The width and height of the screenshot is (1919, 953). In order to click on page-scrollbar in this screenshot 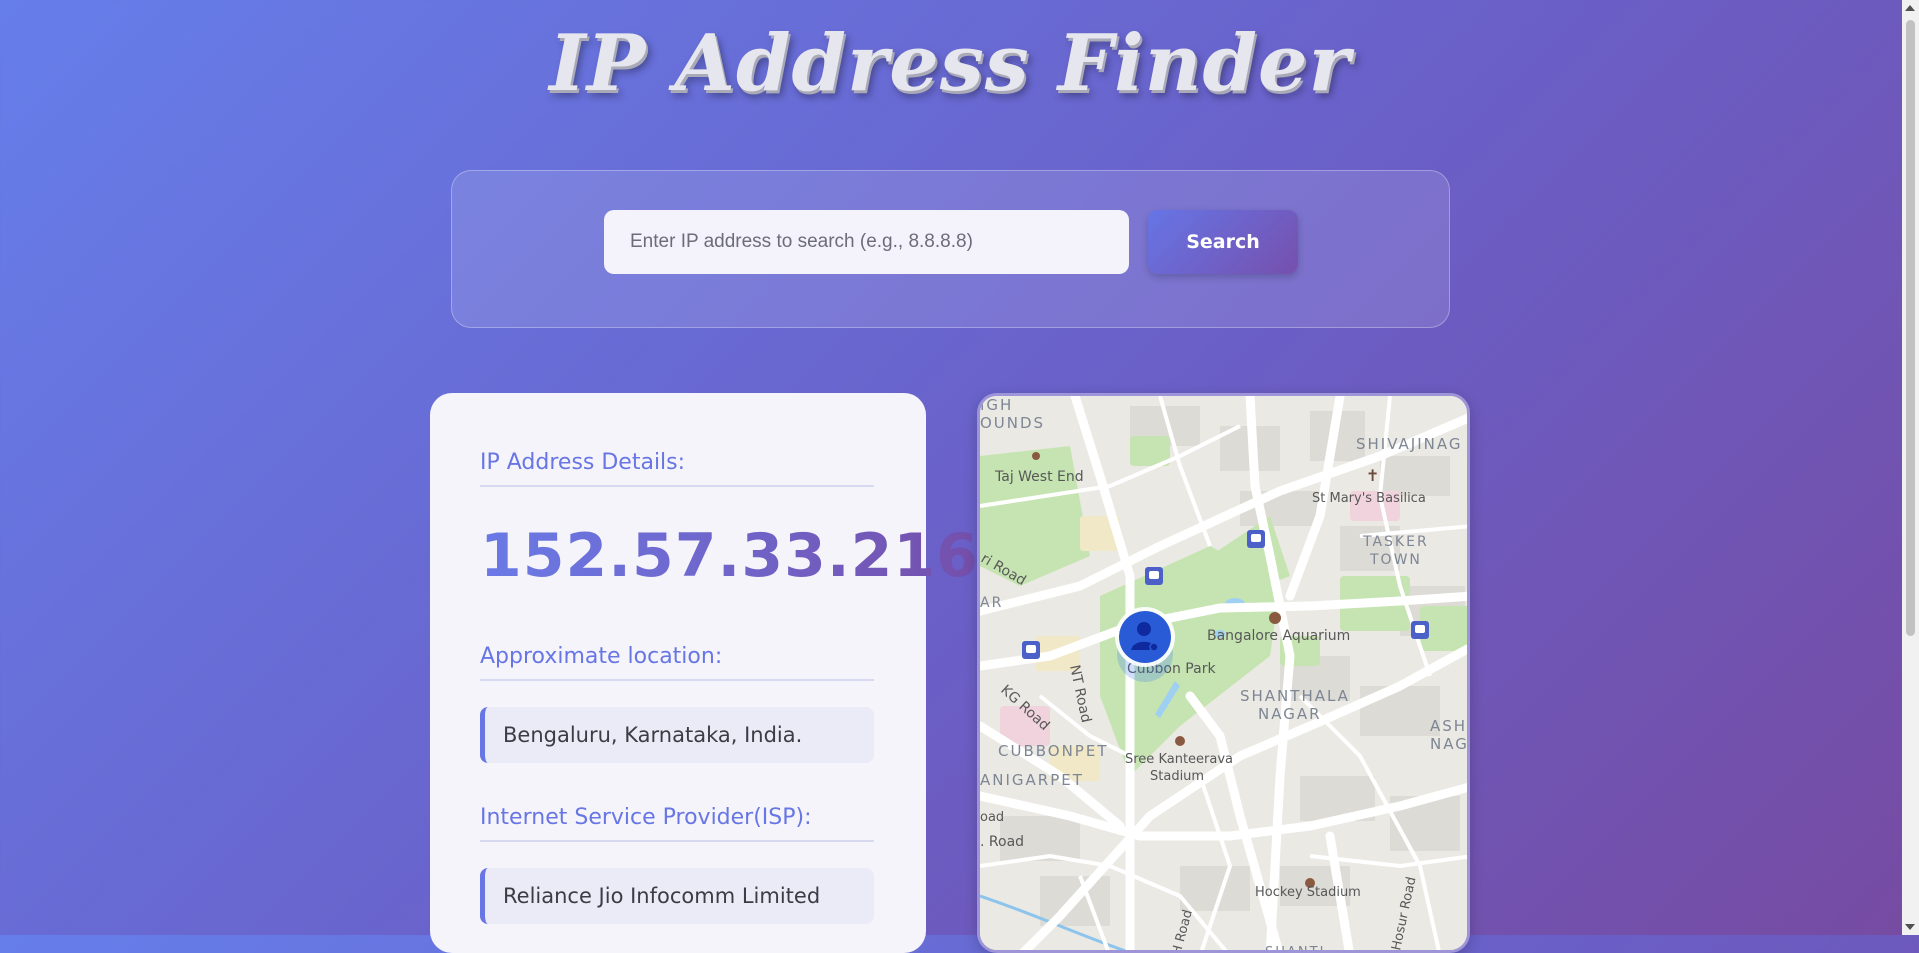, I will do `click(1910, 467)`.